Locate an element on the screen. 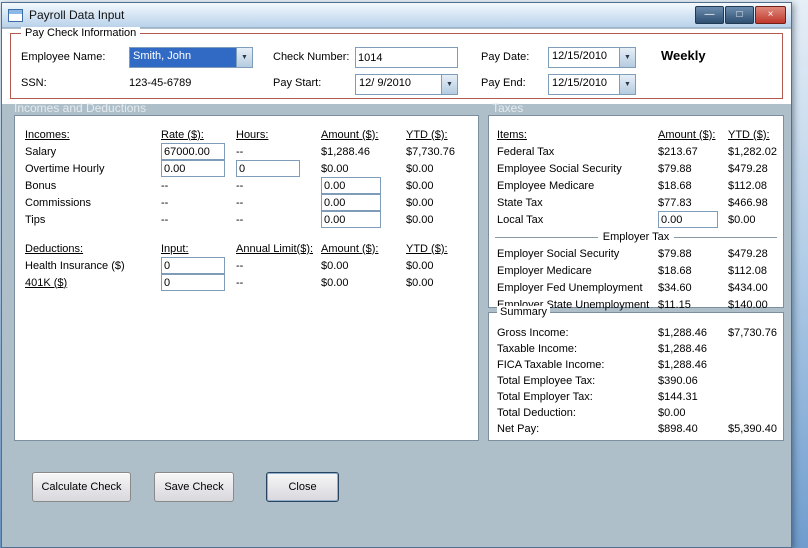  incomes-header: Incomes: is located at coordinates (47, 134).